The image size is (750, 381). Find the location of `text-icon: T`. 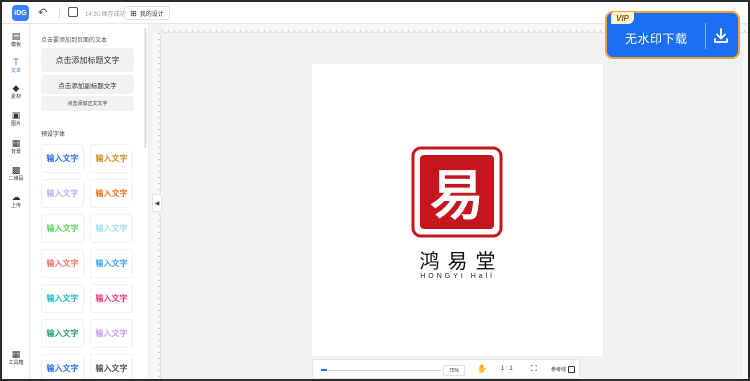

text-icon: T is located at coordinates (16, 62).